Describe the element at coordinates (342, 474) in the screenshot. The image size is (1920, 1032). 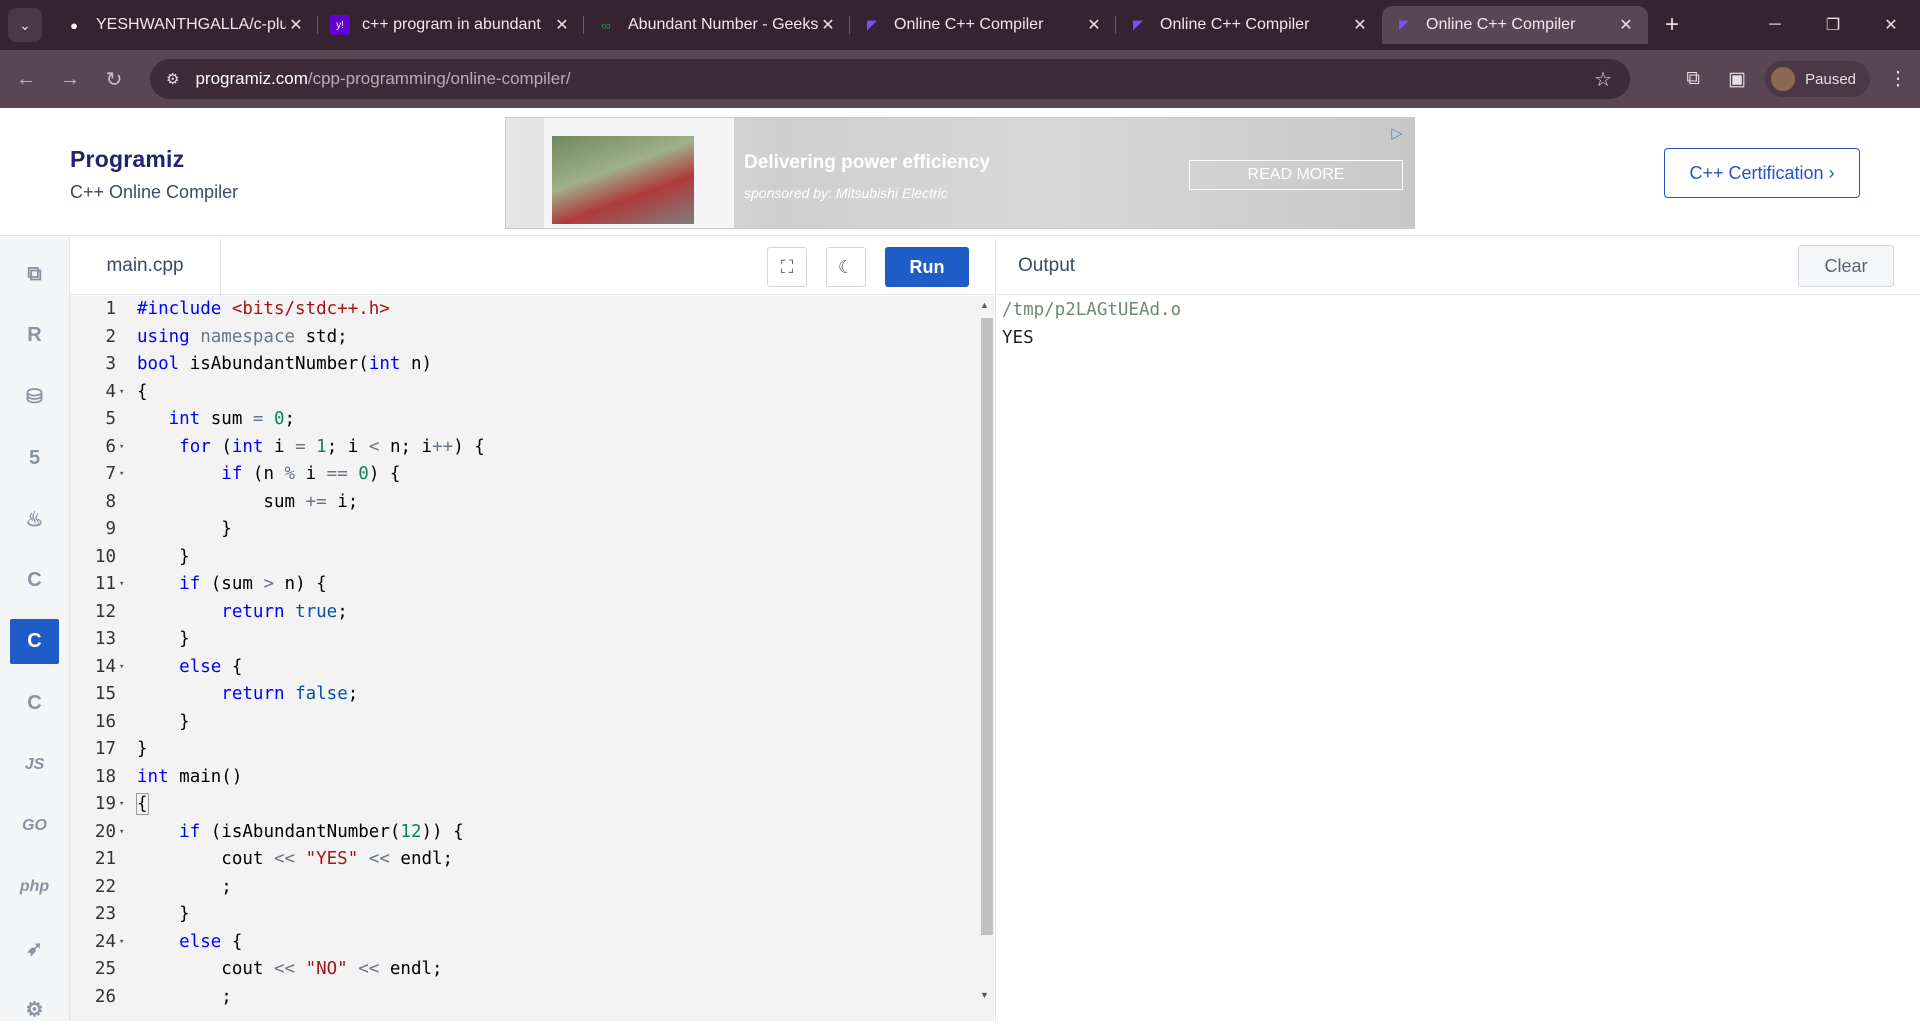
I see `code-token: ==` at that location.